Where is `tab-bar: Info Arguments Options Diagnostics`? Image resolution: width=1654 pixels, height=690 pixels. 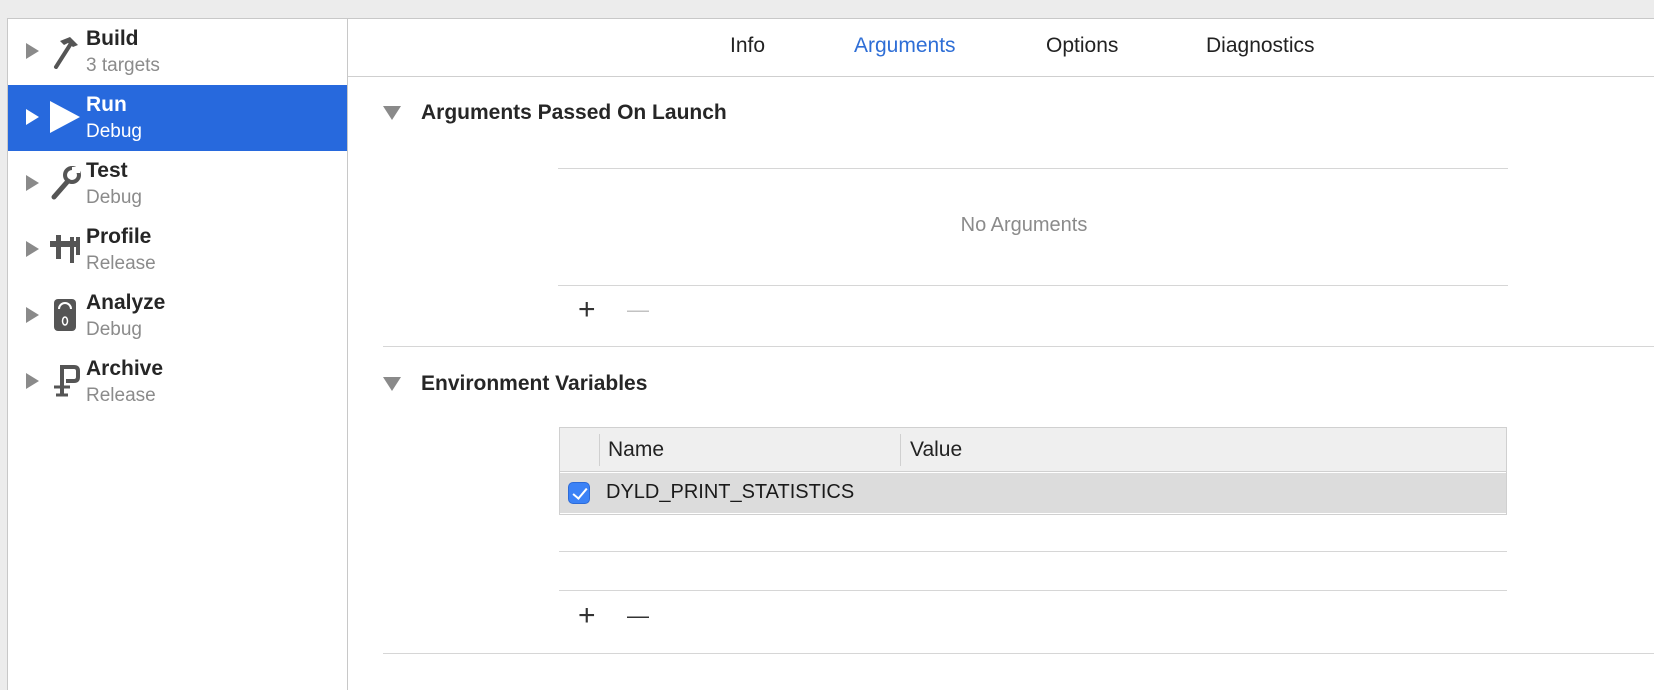 tab-bar: Info Arguments Options Diagnostics is located at coordinates (1001, 48).